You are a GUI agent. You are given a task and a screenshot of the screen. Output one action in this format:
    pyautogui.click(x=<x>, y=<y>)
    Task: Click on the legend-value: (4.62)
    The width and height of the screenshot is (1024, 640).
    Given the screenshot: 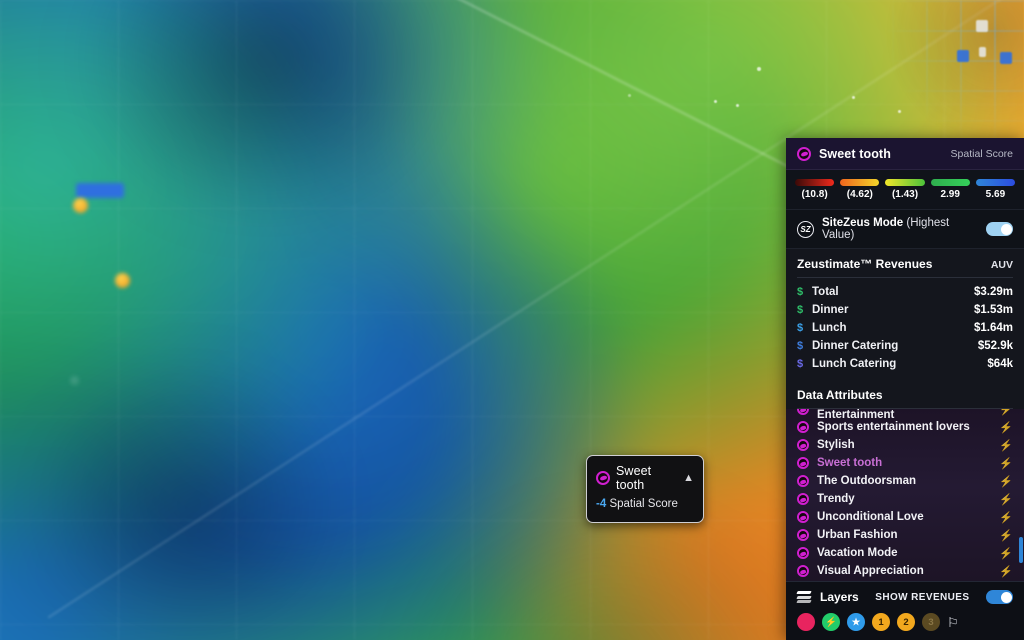 What is the action you would take?
    pyautogui.click(x=859, y=194)
    